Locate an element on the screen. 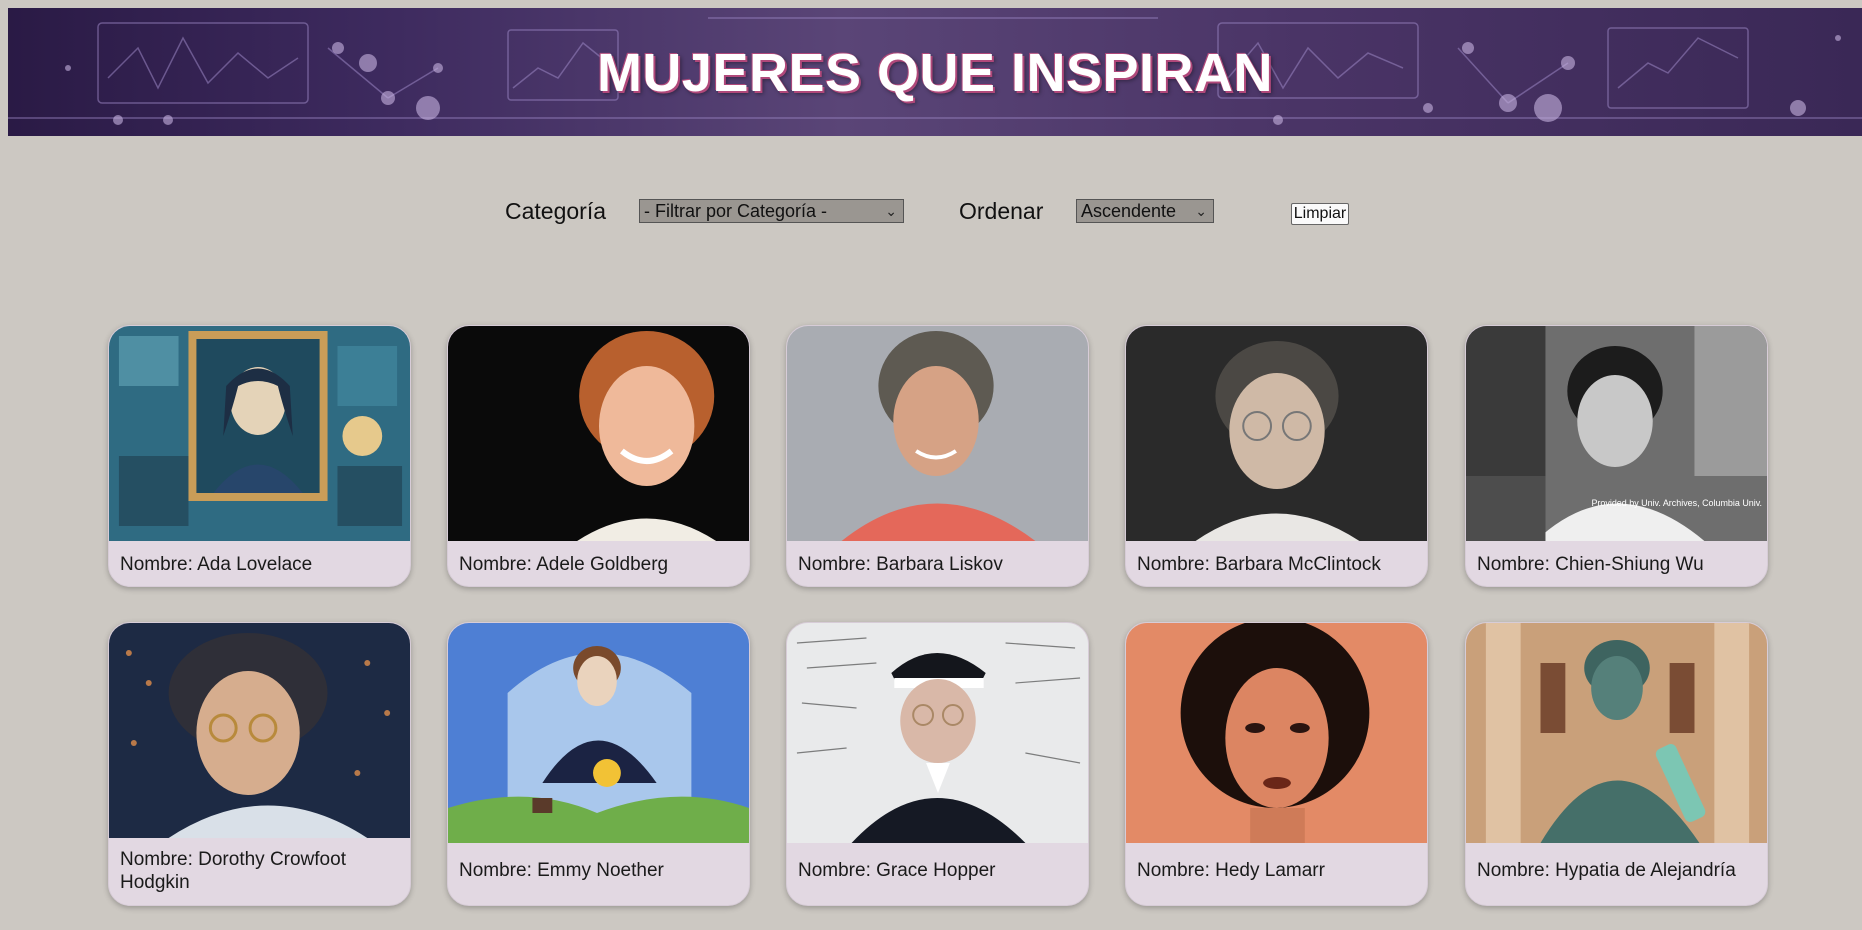 Image resolution: width=1862 pixels, height=930 pixels. header-banner: MUJERES QUE INSPIRAN is located at coordinates (935, 72).